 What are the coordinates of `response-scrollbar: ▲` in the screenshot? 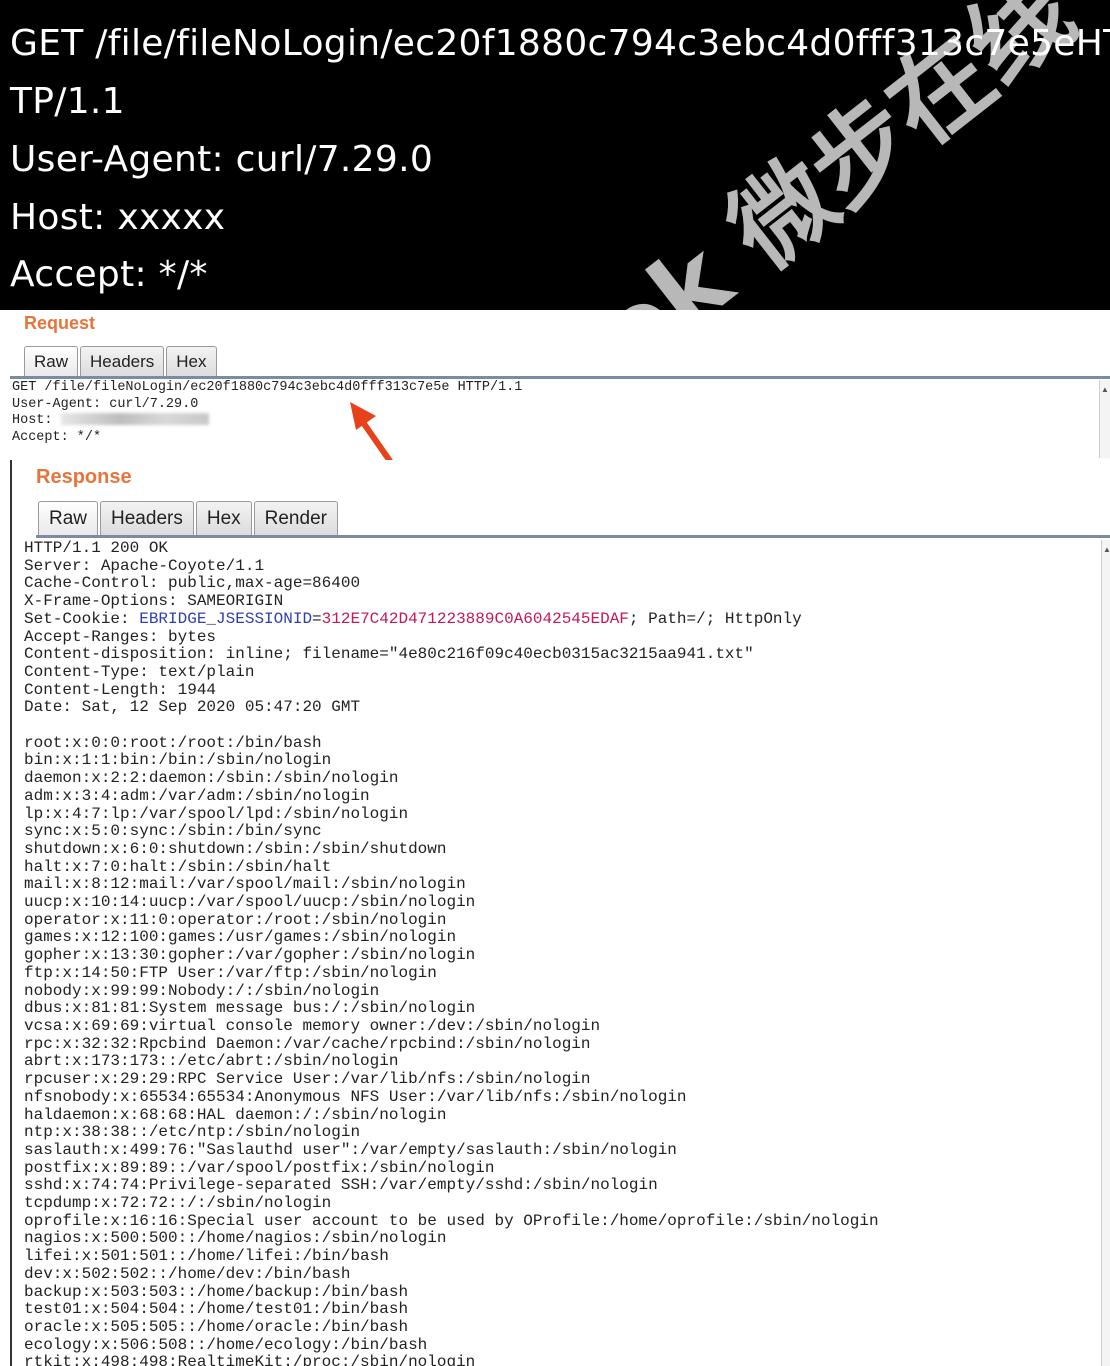 It's located at (1105, 953).